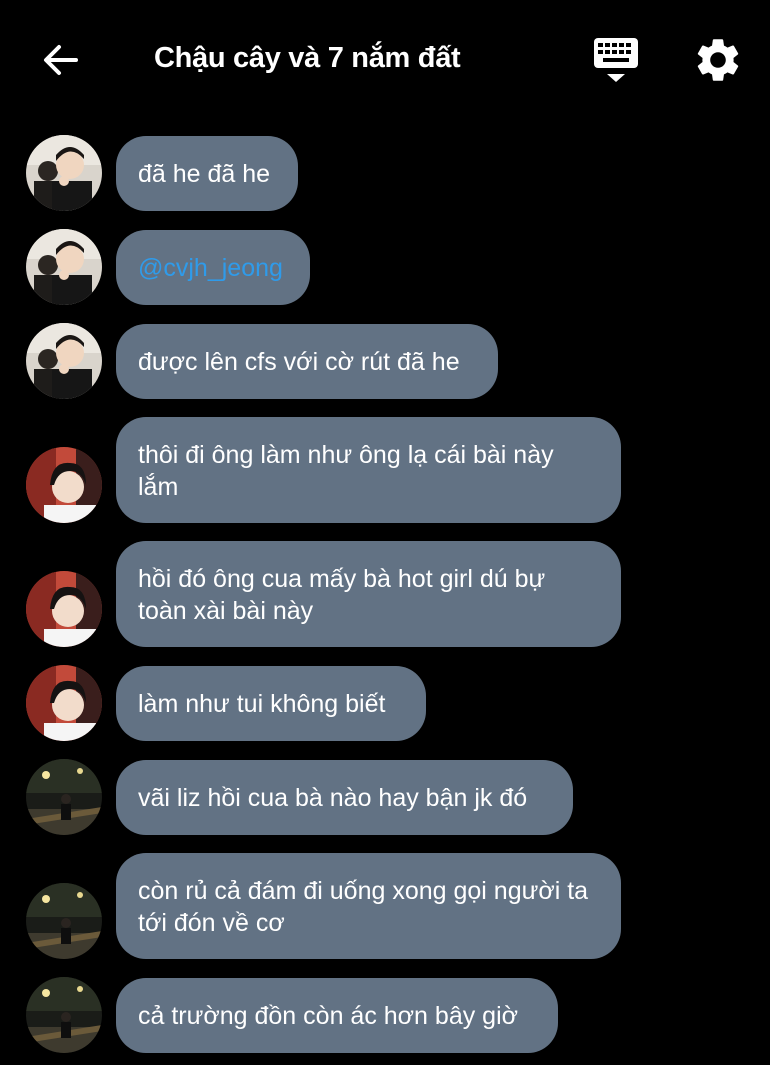  I want to click on message-bubble: vãi liz hồi cua bà nào hay bận jk đó, so click(344, 797).